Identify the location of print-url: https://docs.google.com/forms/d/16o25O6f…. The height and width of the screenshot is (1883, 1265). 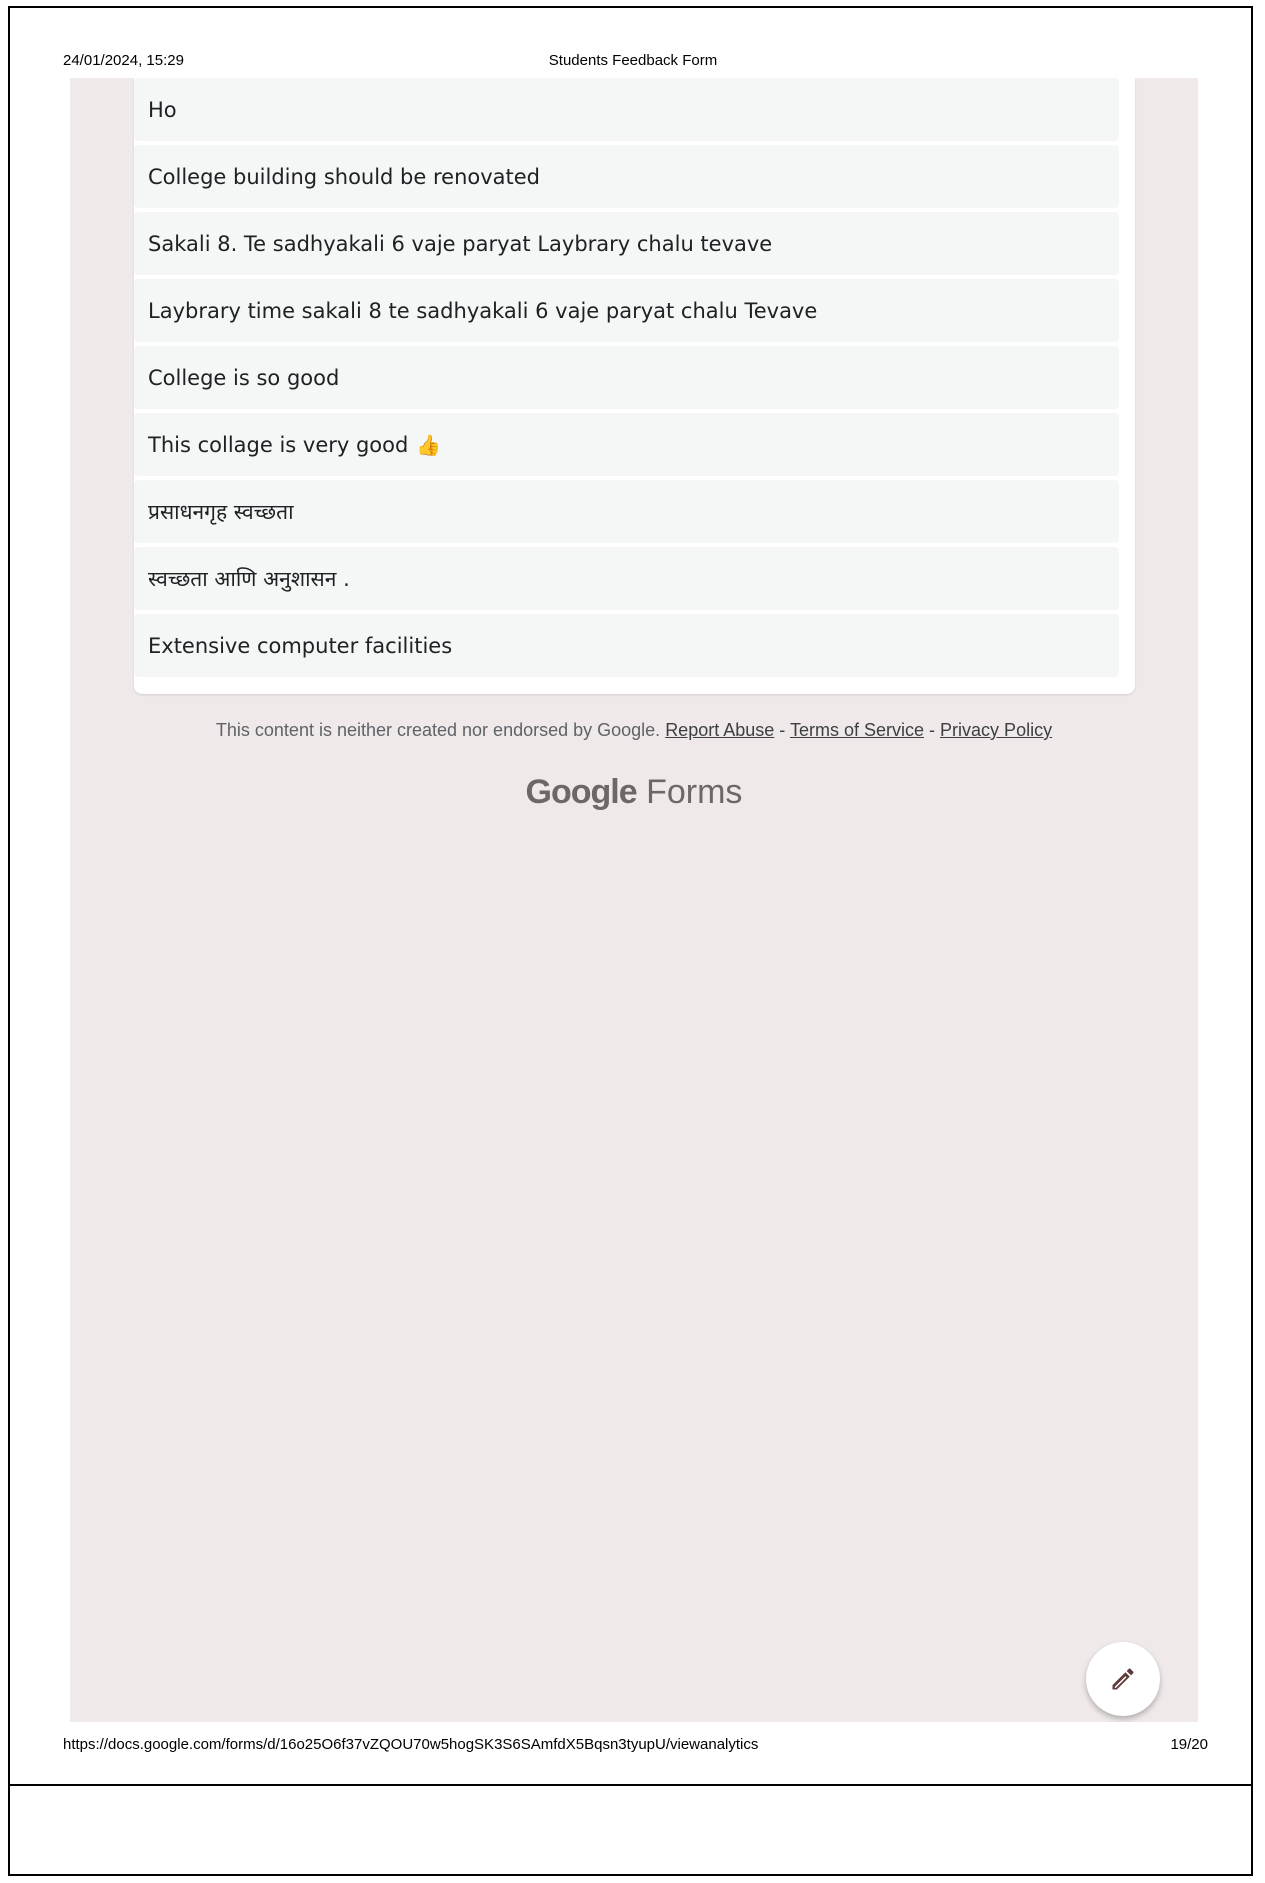
(411, 1744).